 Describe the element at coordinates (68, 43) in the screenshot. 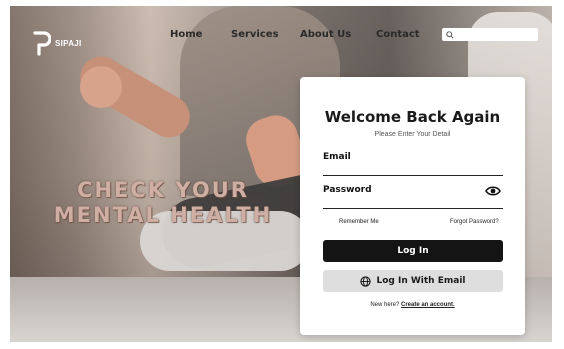

I see `brand-name: SIPAJI` at that location.